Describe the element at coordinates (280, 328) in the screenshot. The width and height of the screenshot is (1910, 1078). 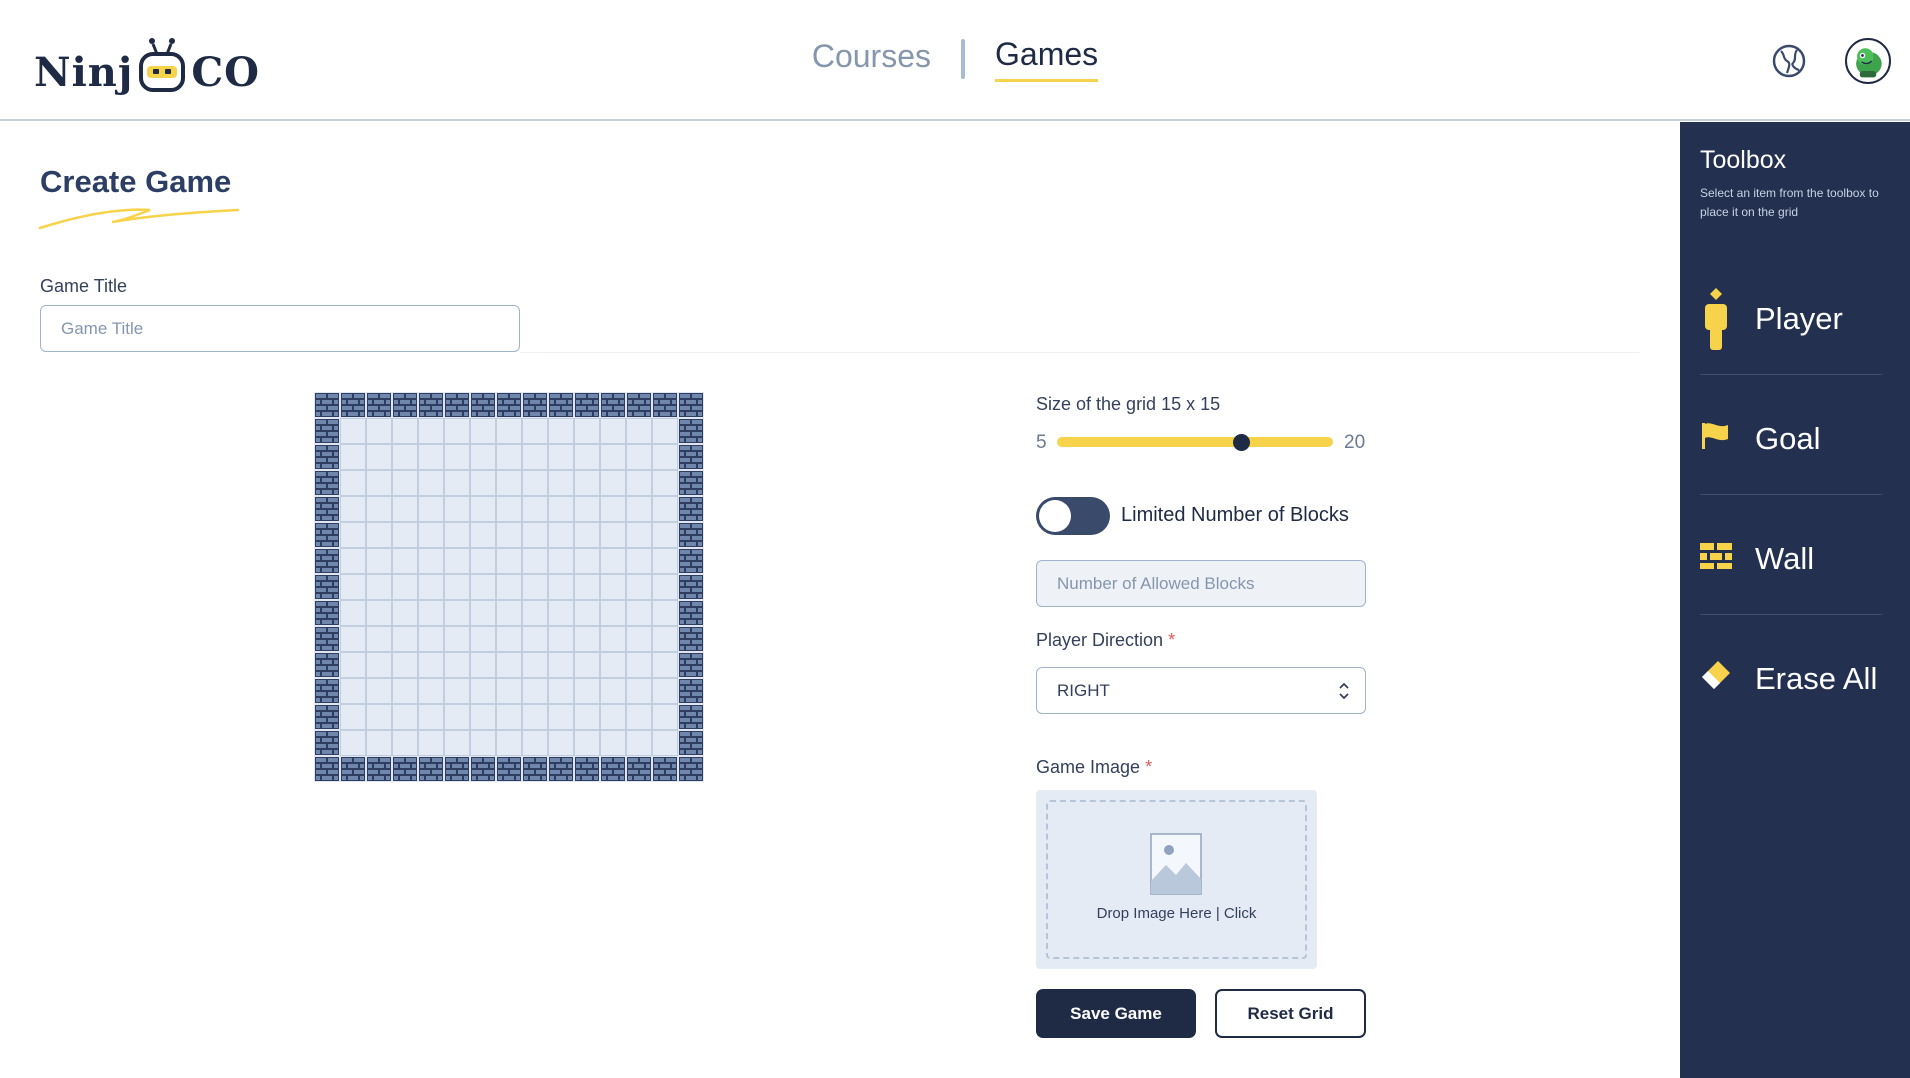
I see `game-title-input: Game Title` at that location.